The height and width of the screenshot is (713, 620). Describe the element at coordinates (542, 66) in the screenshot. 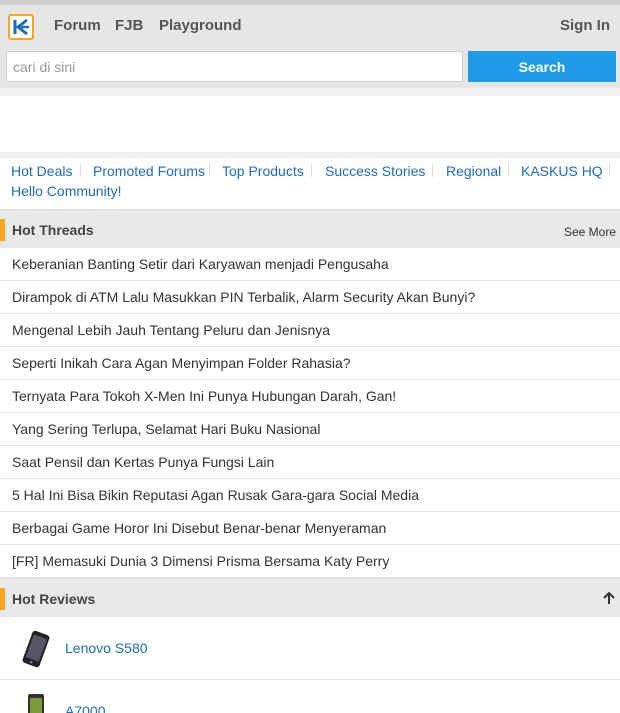

I see `search-button: Search` at that location.